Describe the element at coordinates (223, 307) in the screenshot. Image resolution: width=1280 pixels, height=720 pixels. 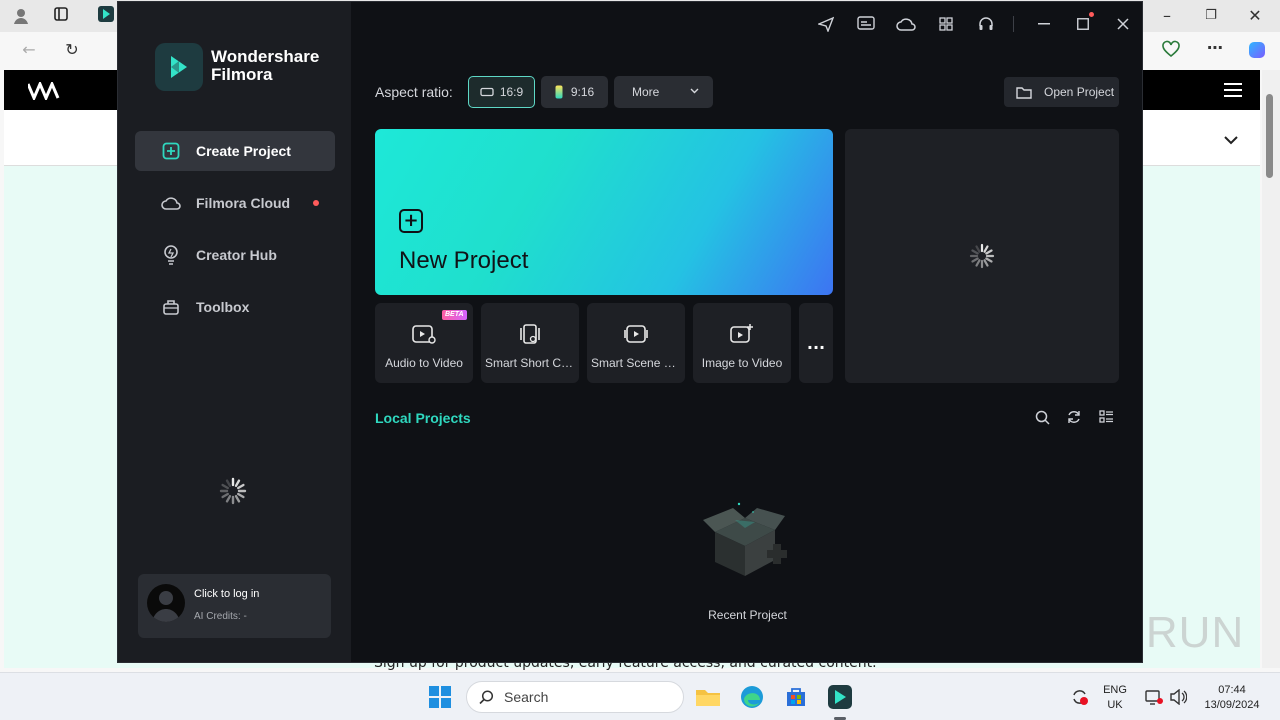
I see `nav-label: Toolbox` at that location.